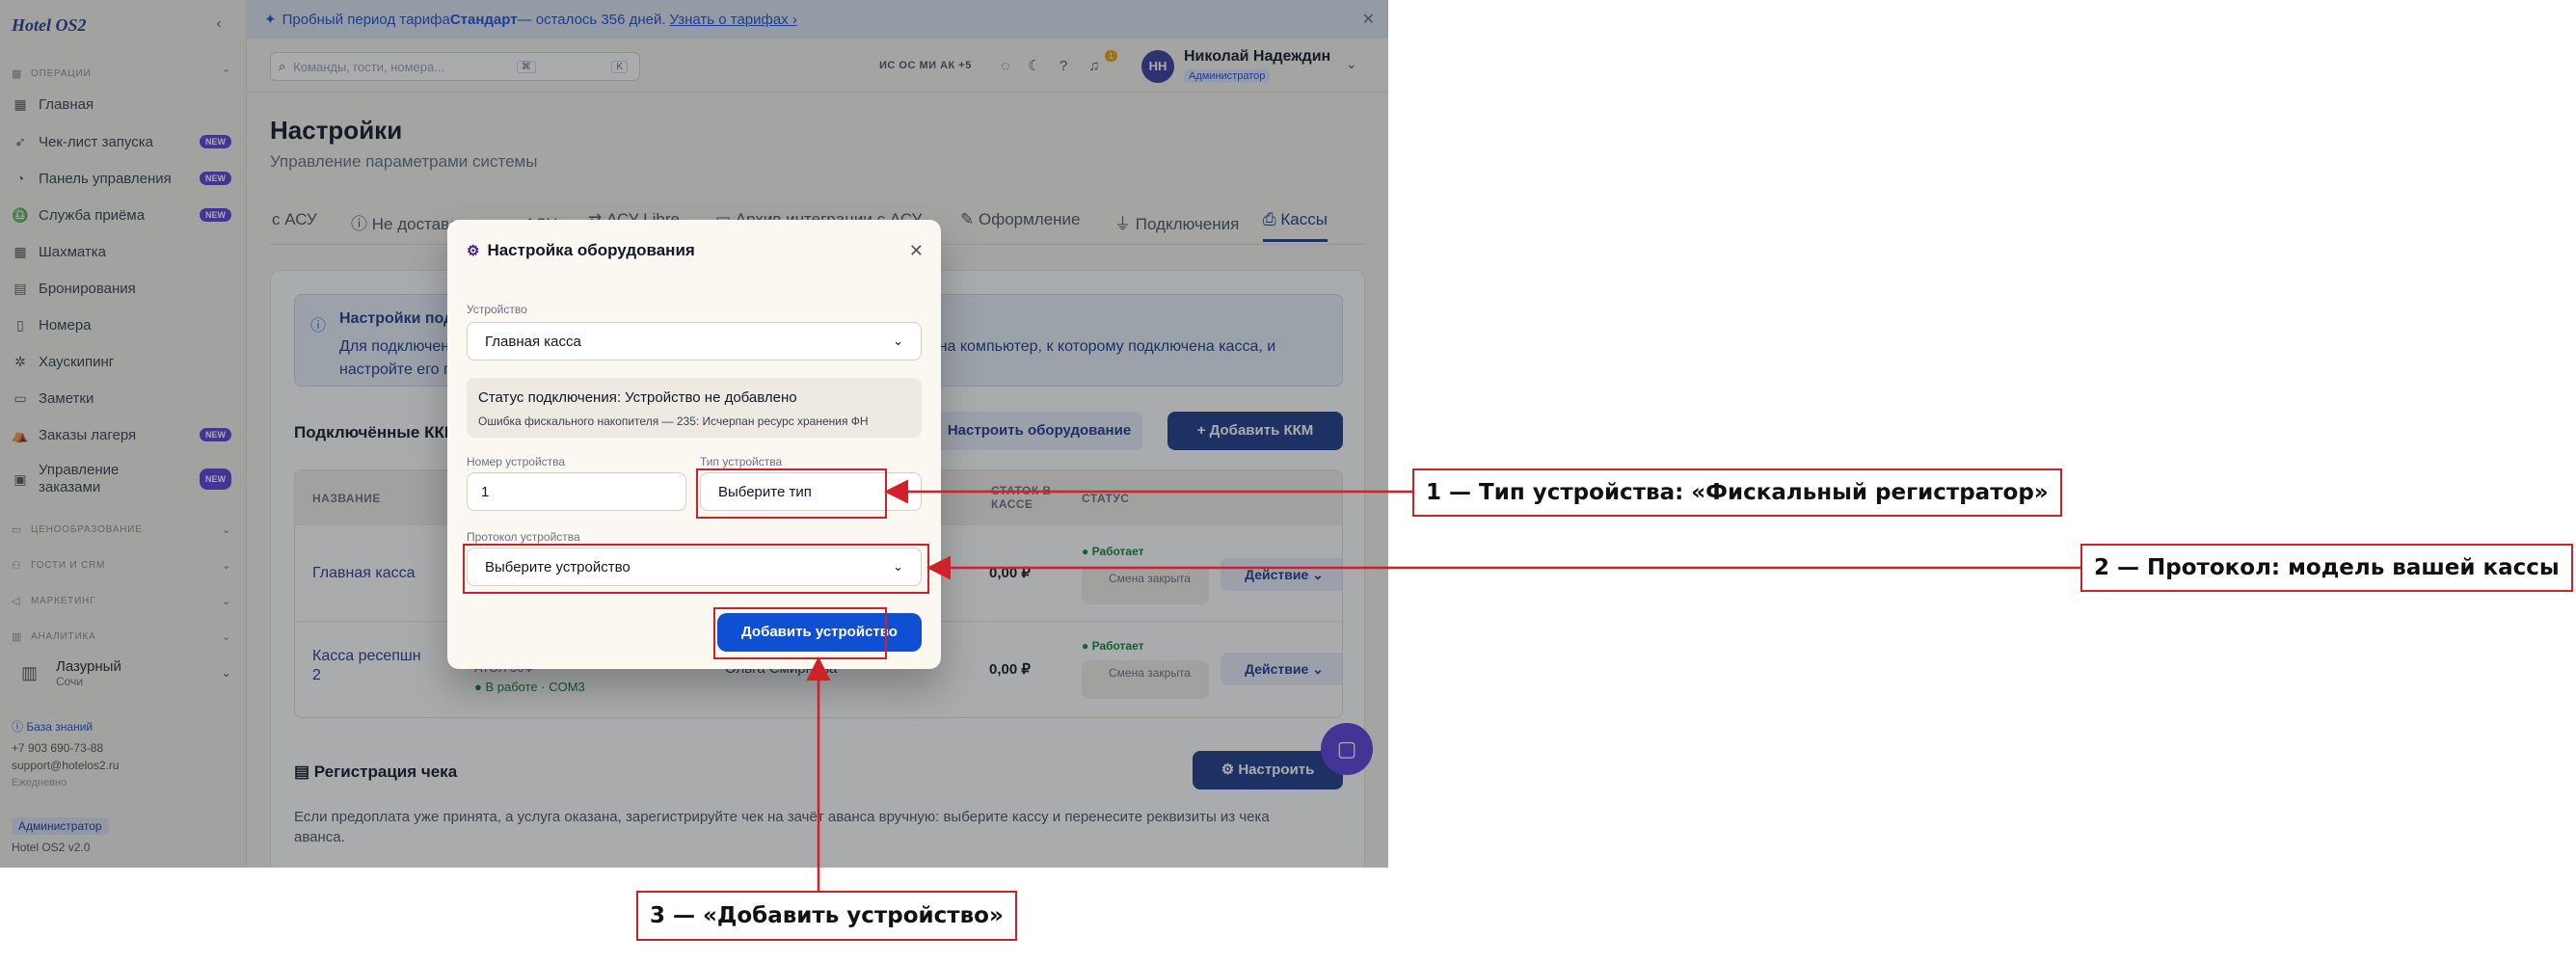  What do you see at coordinates (2327, 568) in the screenshot?
I see `callout-protocol: 2 — Протокол: модель вашей кассы` at bounding box center [2327, 568].